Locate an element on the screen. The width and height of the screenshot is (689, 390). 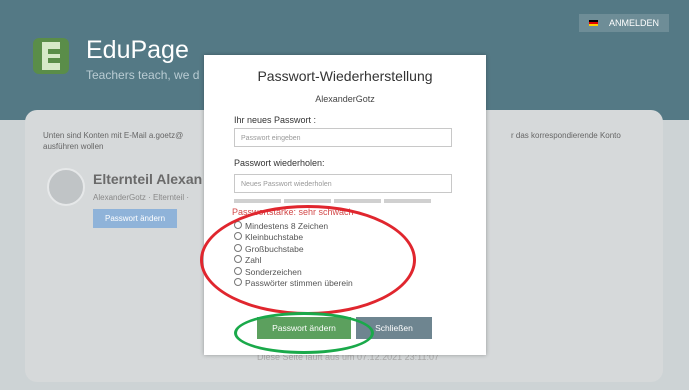
parent-account-name: Elternteil Alexan is located at coordinates (148, 179).